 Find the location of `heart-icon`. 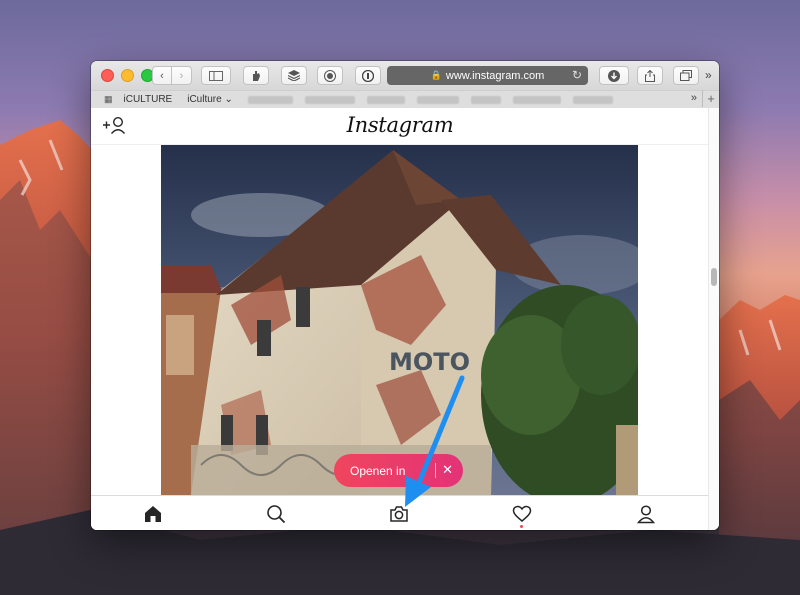

heart-icon is located at coordinates (522, 513).